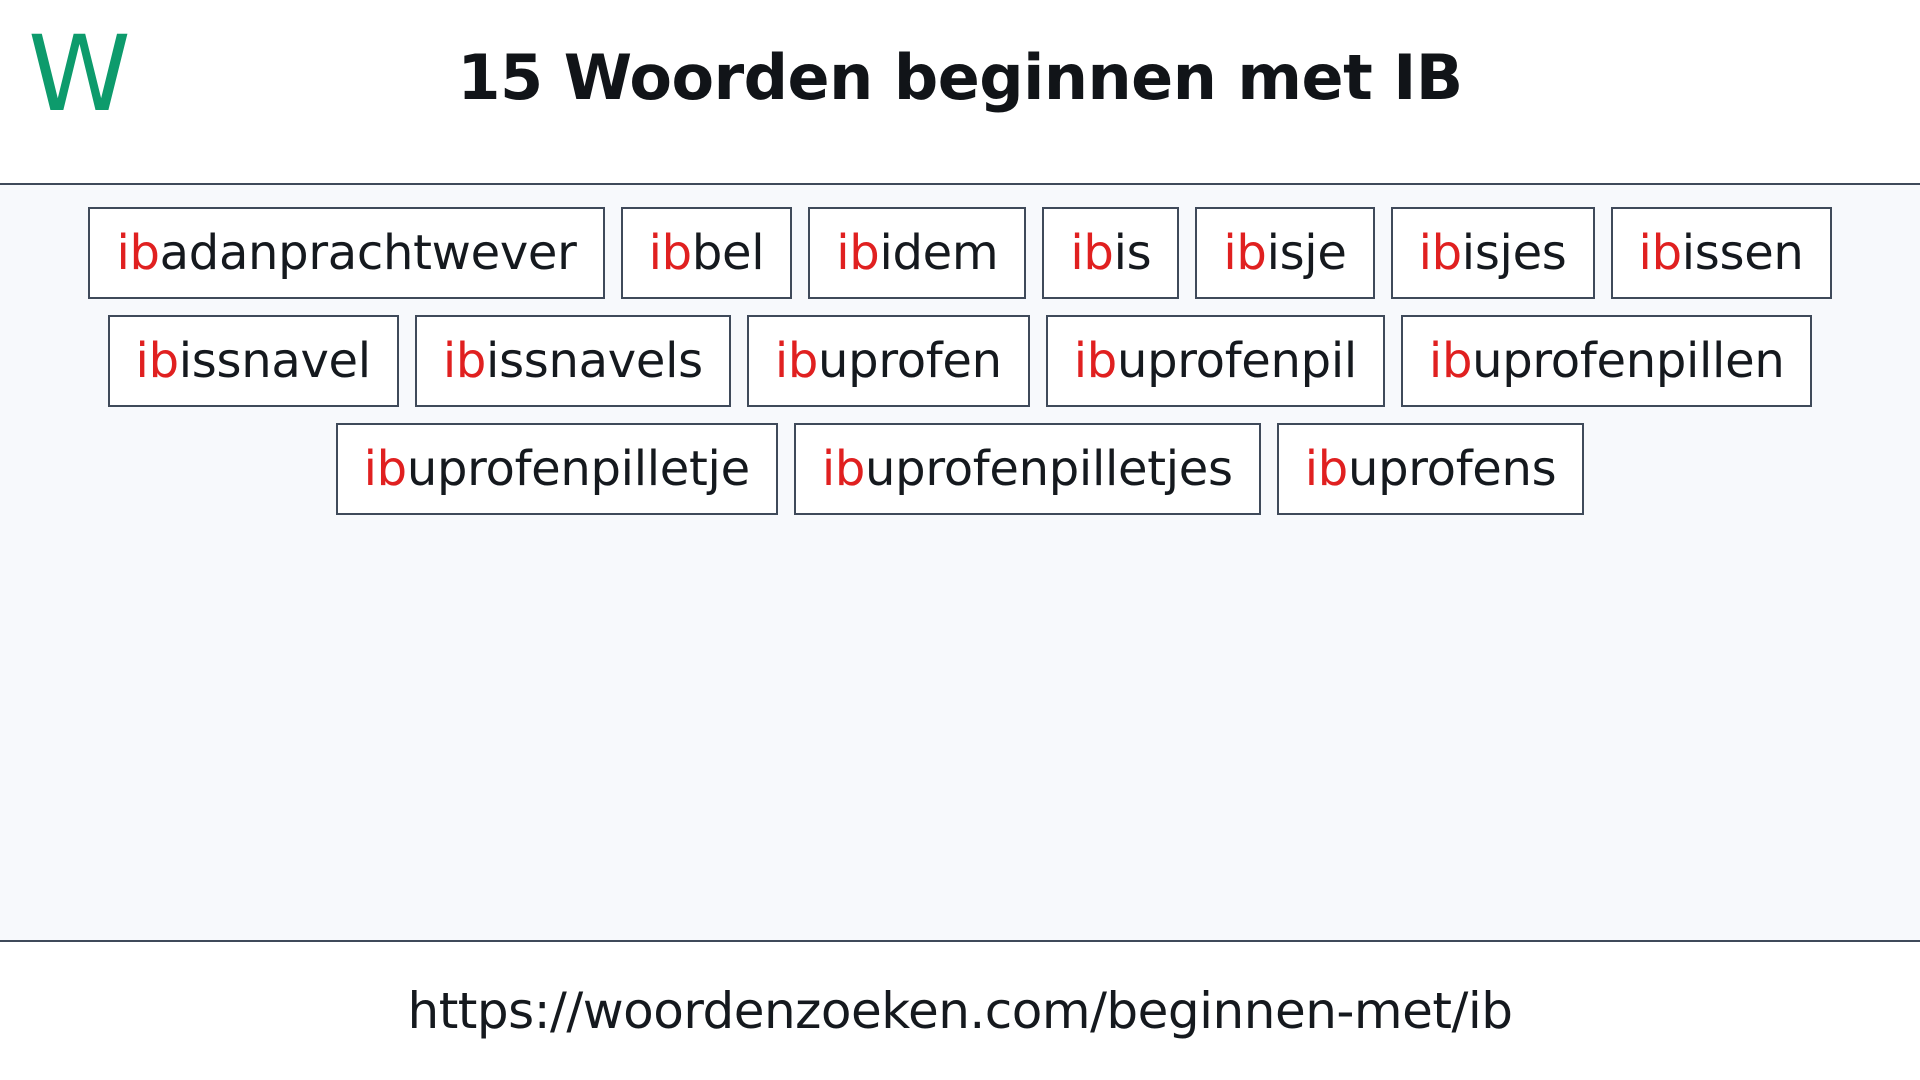 This screenshot has height=1080, width=1920. I want to click on word-box: ibissnavel, so click(253, 361).